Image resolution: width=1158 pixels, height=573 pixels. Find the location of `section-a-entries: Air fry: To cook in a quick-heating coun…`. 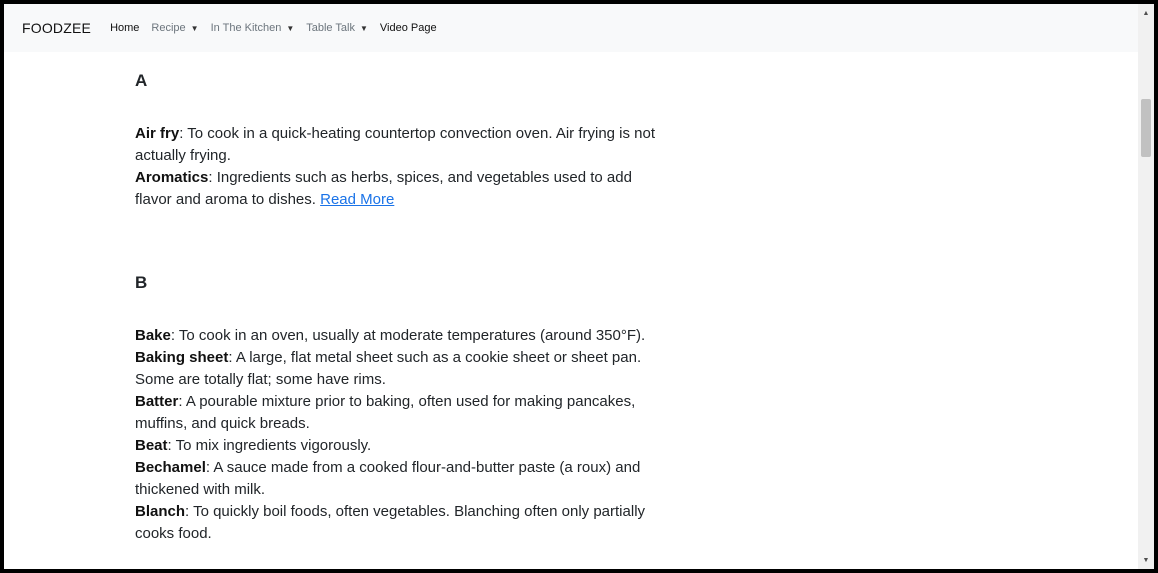

section-a-entries: Air fry: To cook in a quick-heating coun… is located at coordinates (400, 167).